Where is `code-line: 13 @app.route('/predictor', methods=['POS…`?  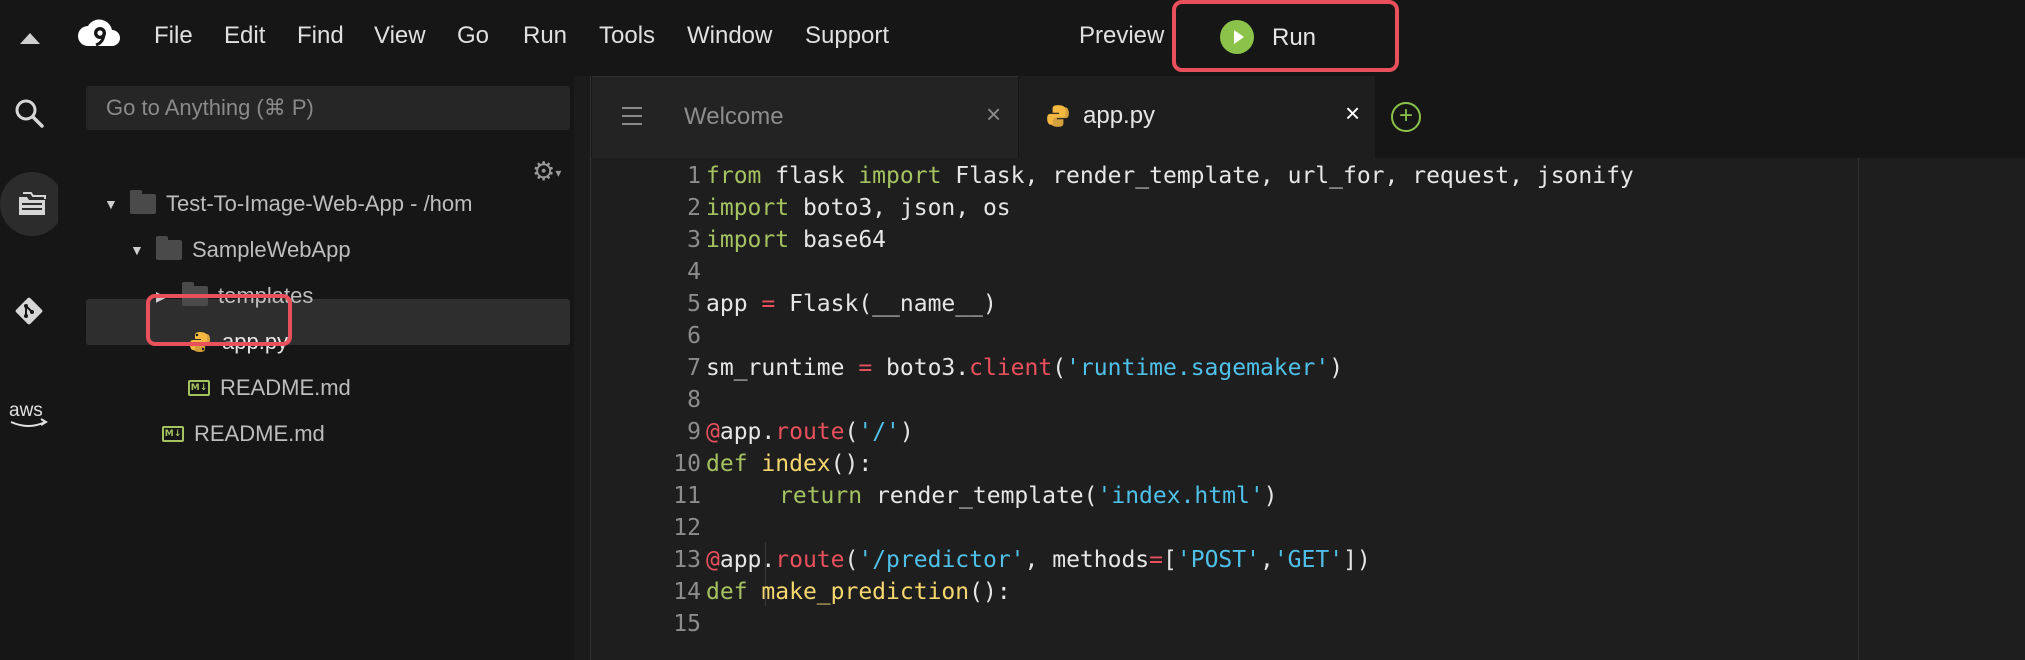
code-line: 13 @app.route('/predictor', methods=['POS… is located at coordinates (1191, 560).